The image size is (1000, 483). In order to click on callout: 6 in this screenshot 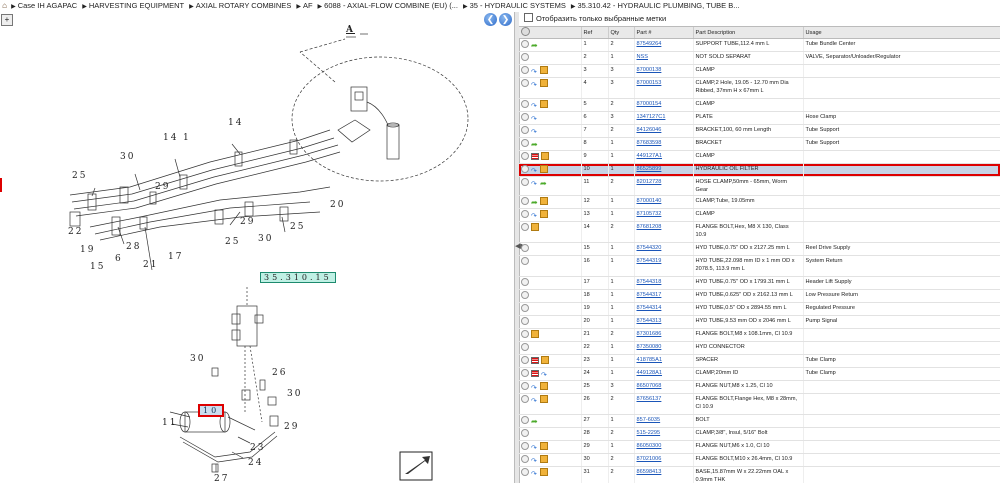, I will do `click(119, 259)`.